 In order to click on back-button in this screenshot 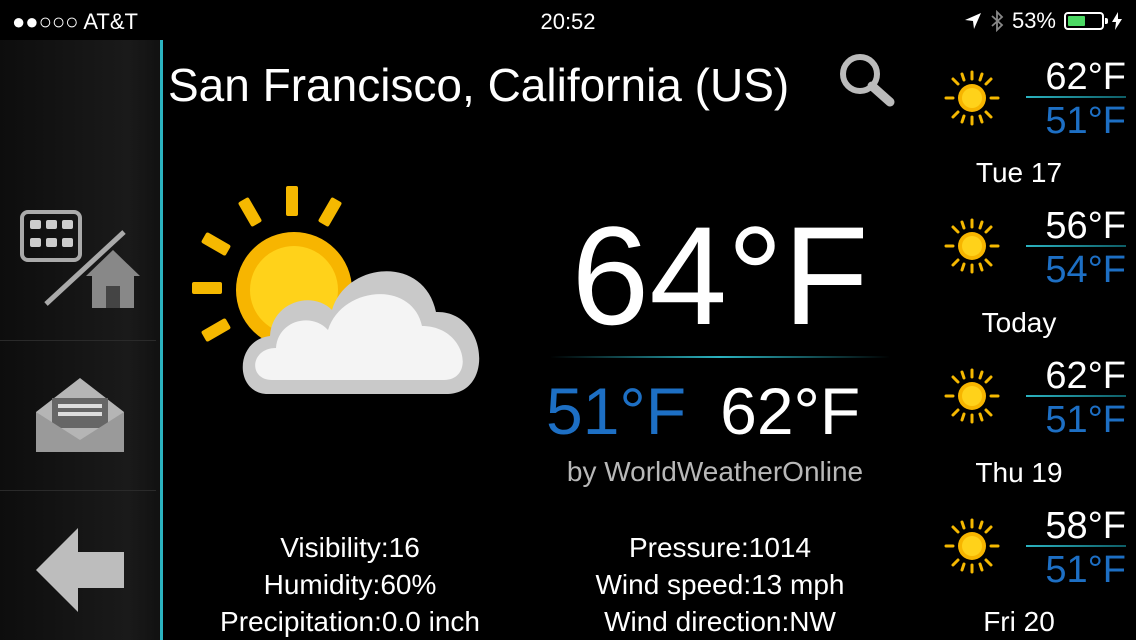, I will do `click(78, 565)`.